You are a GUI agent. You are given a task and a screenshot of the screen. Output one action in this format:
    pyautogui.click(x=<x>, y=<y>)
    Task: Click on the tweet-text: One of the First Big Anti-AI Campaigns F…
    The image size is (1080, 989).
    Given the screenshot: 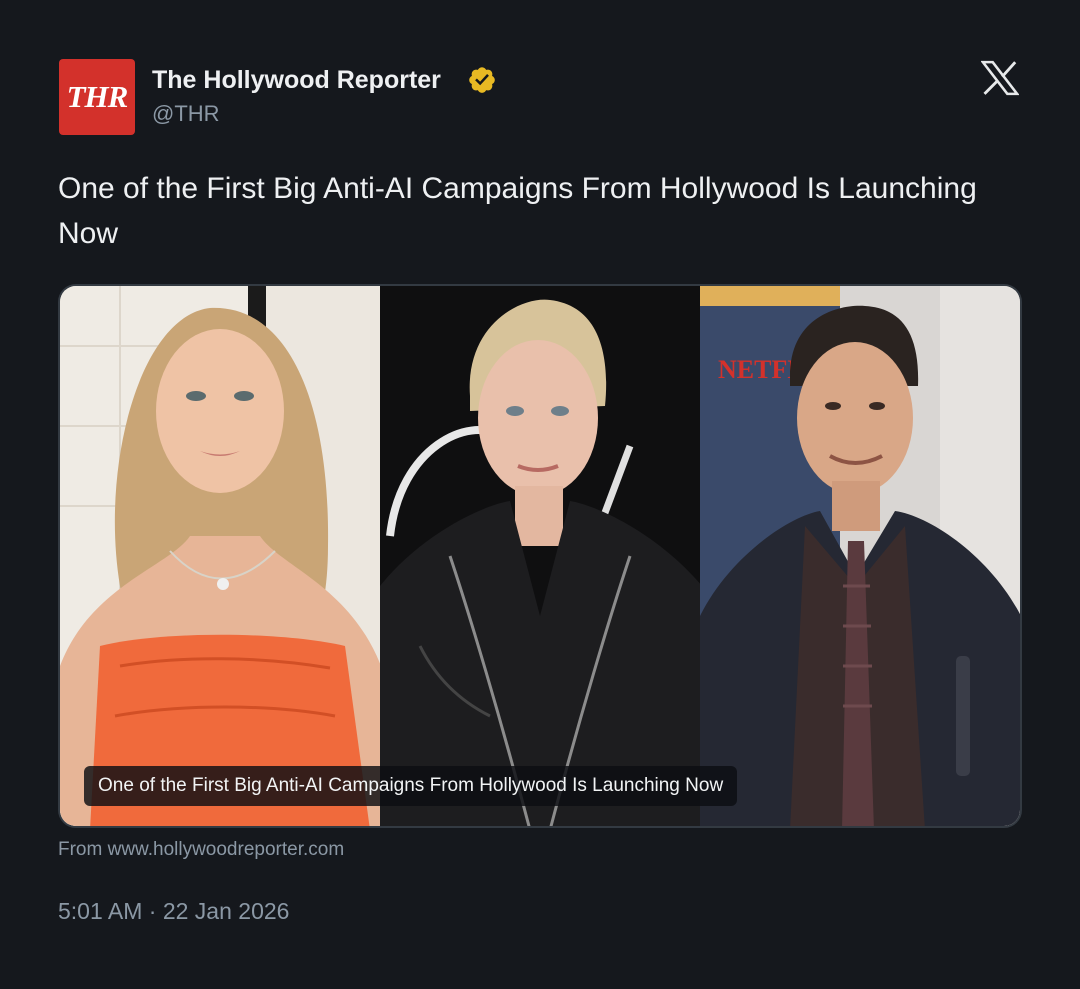 What is the action you would take?
    pyautogui.click(x=517, y=211)
    